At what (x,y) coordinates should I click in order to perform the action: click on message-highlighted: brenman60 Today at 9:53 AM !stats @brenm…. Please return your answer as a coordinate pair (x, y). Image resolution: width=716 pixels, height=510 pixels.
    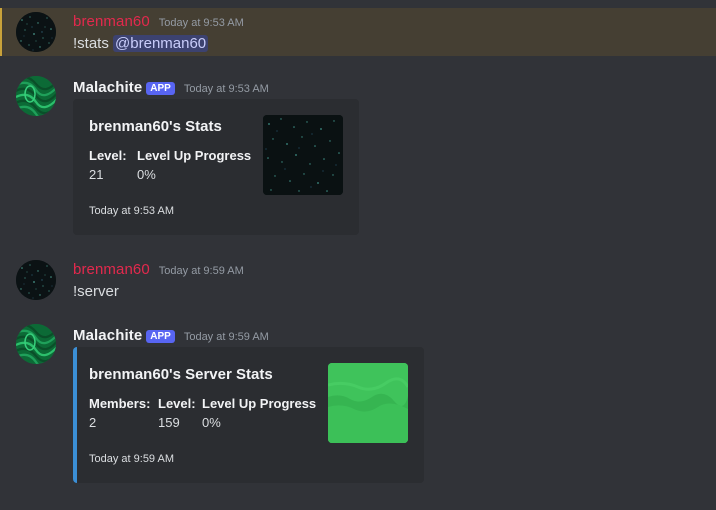
    Looking at the image, I should click on (358, 32).